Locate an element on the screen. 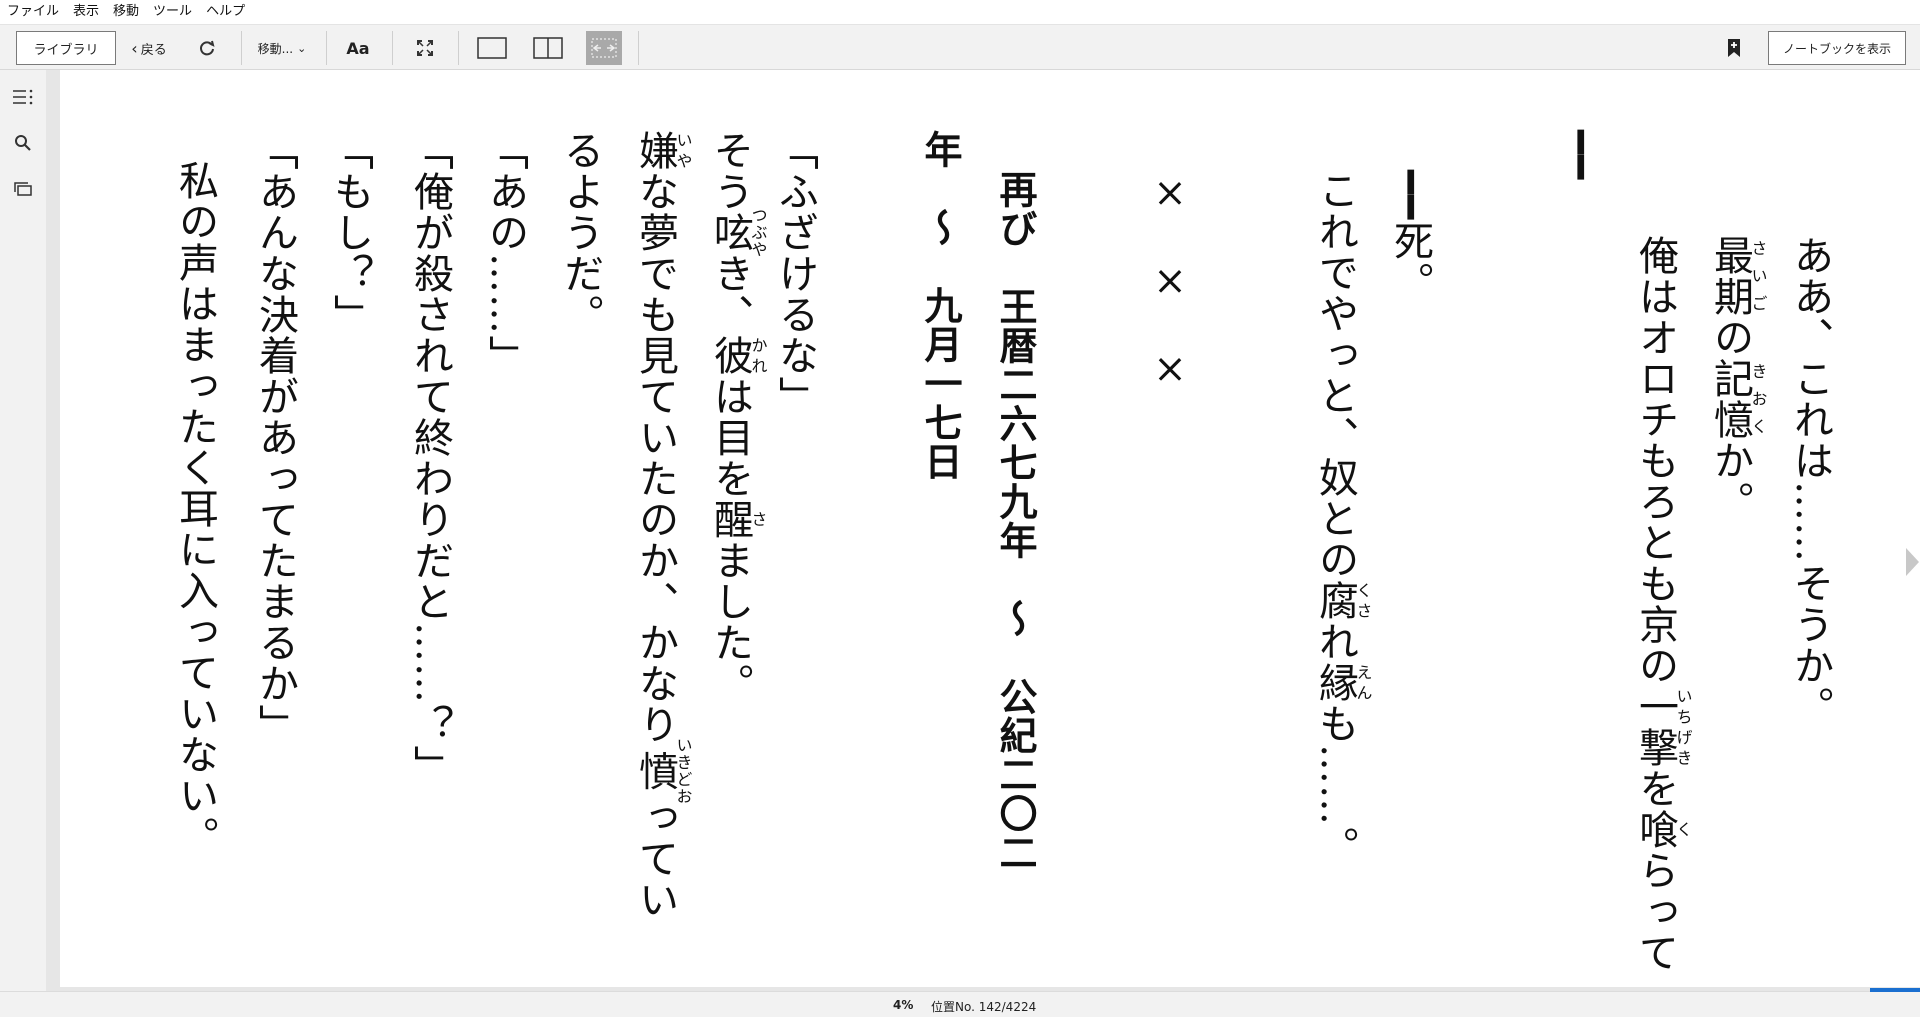 This screenshot has height=1017, width=1920. ruby-base: 醒 is located at coordinates (730, 519).